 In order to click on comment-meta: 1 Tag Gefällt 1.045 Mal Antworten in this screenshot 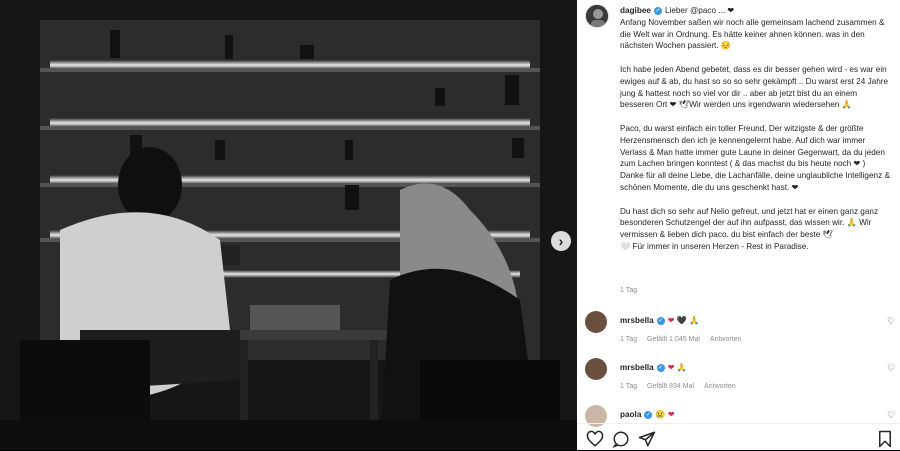, I will do `click(685, 339)`.